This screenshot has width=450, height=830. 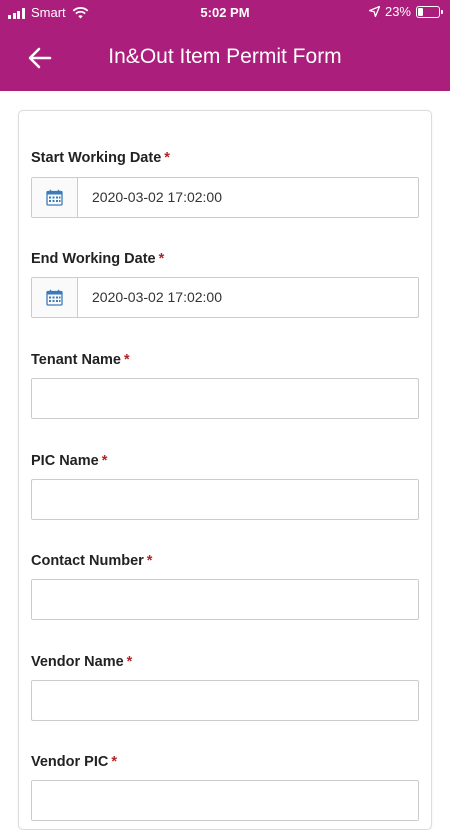 I want to click on contact-number-label: Contact Number *, so click(x=91, y=561).